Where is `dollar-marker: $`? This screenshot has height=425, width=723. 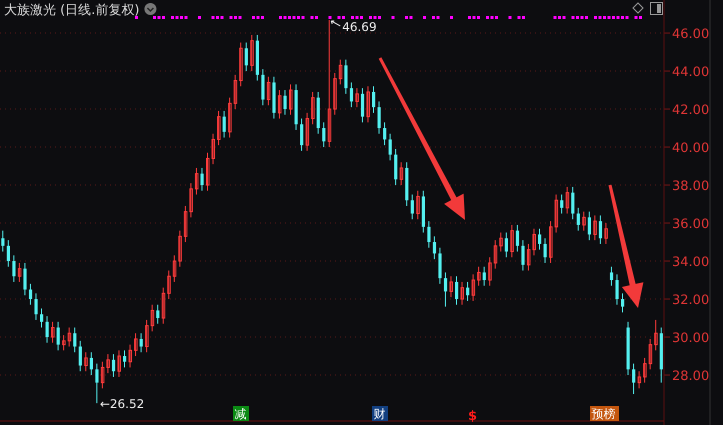
dollar-marker: $ is located at coordinates (473, 416).